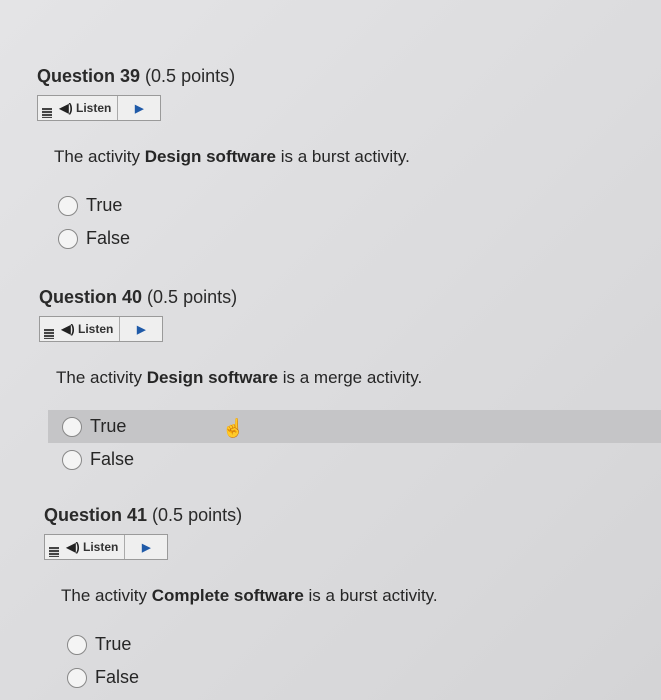 This screenshot has width=661, height=700. I want to click on question-title: Question 40 (0.5 points), so click(138, 297).